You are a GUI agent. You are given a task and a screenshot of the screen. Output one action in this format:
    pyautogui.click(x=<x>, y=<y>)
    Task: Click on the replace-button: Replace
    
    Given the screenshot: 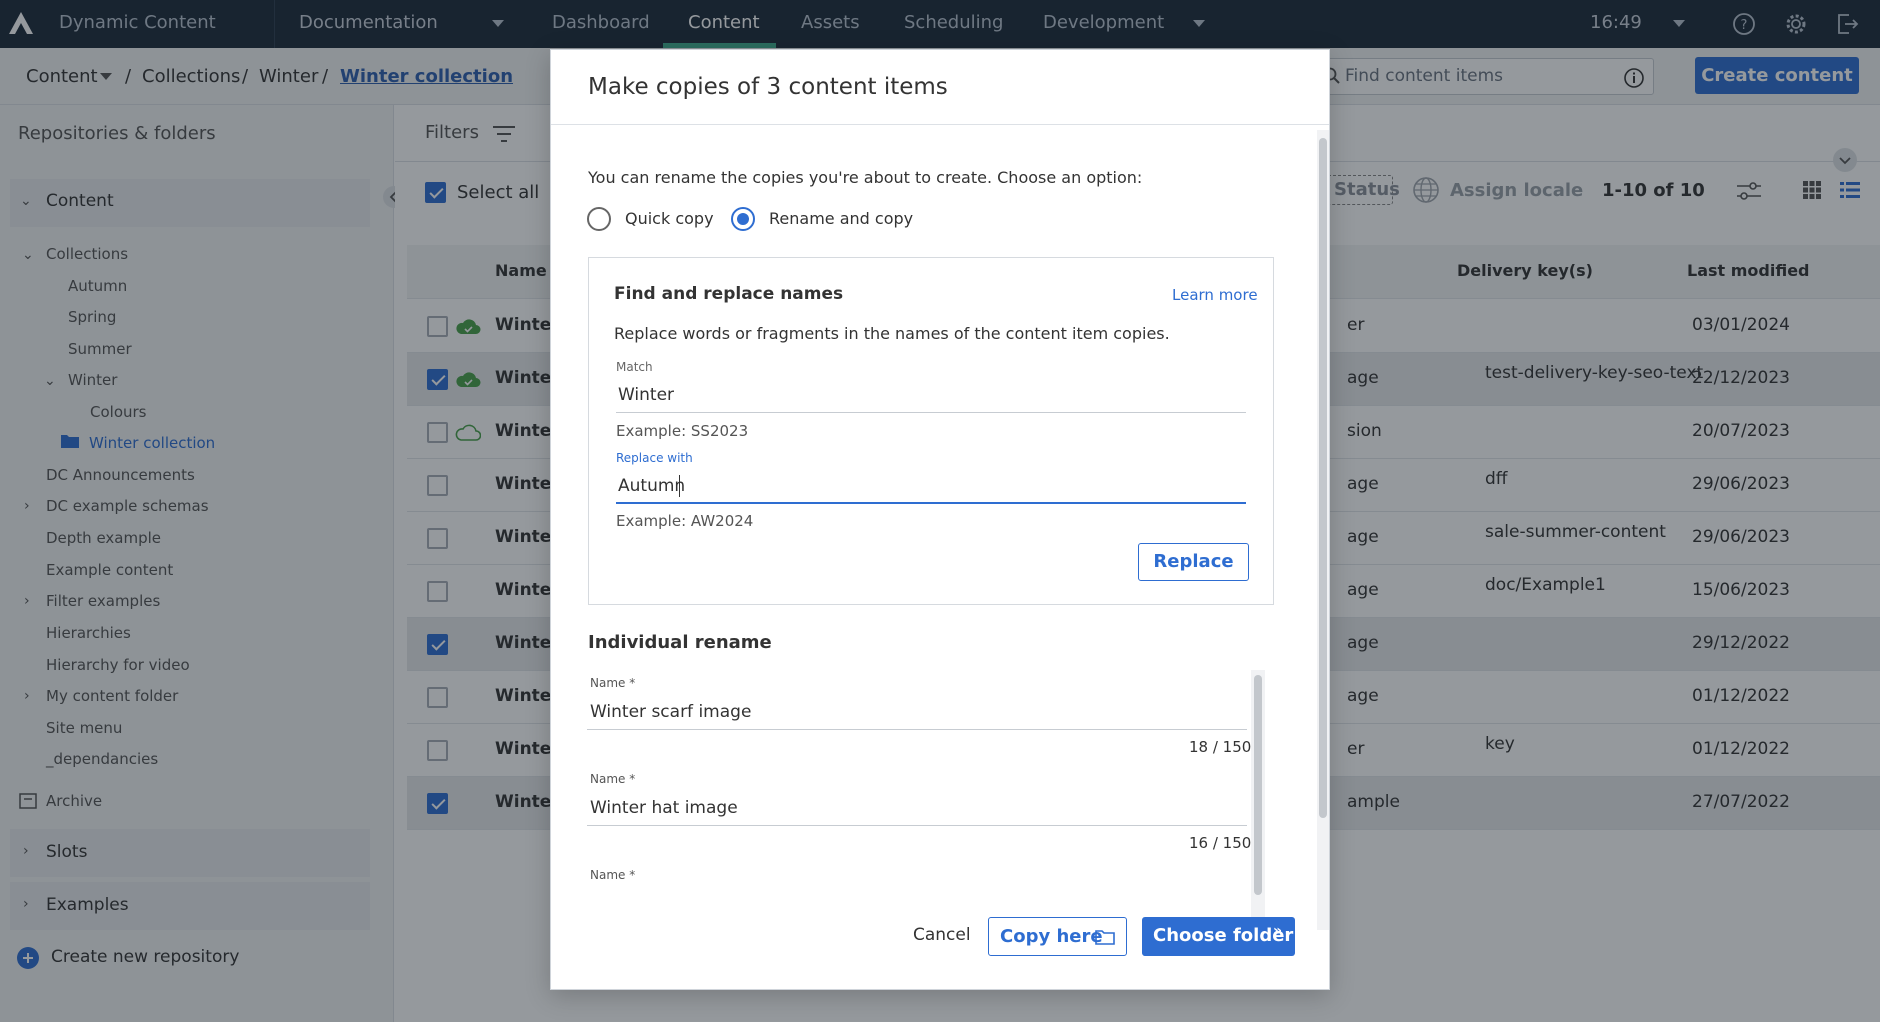 What is the action you would take?
    pyautogui.click(x=1193, y=562)
    